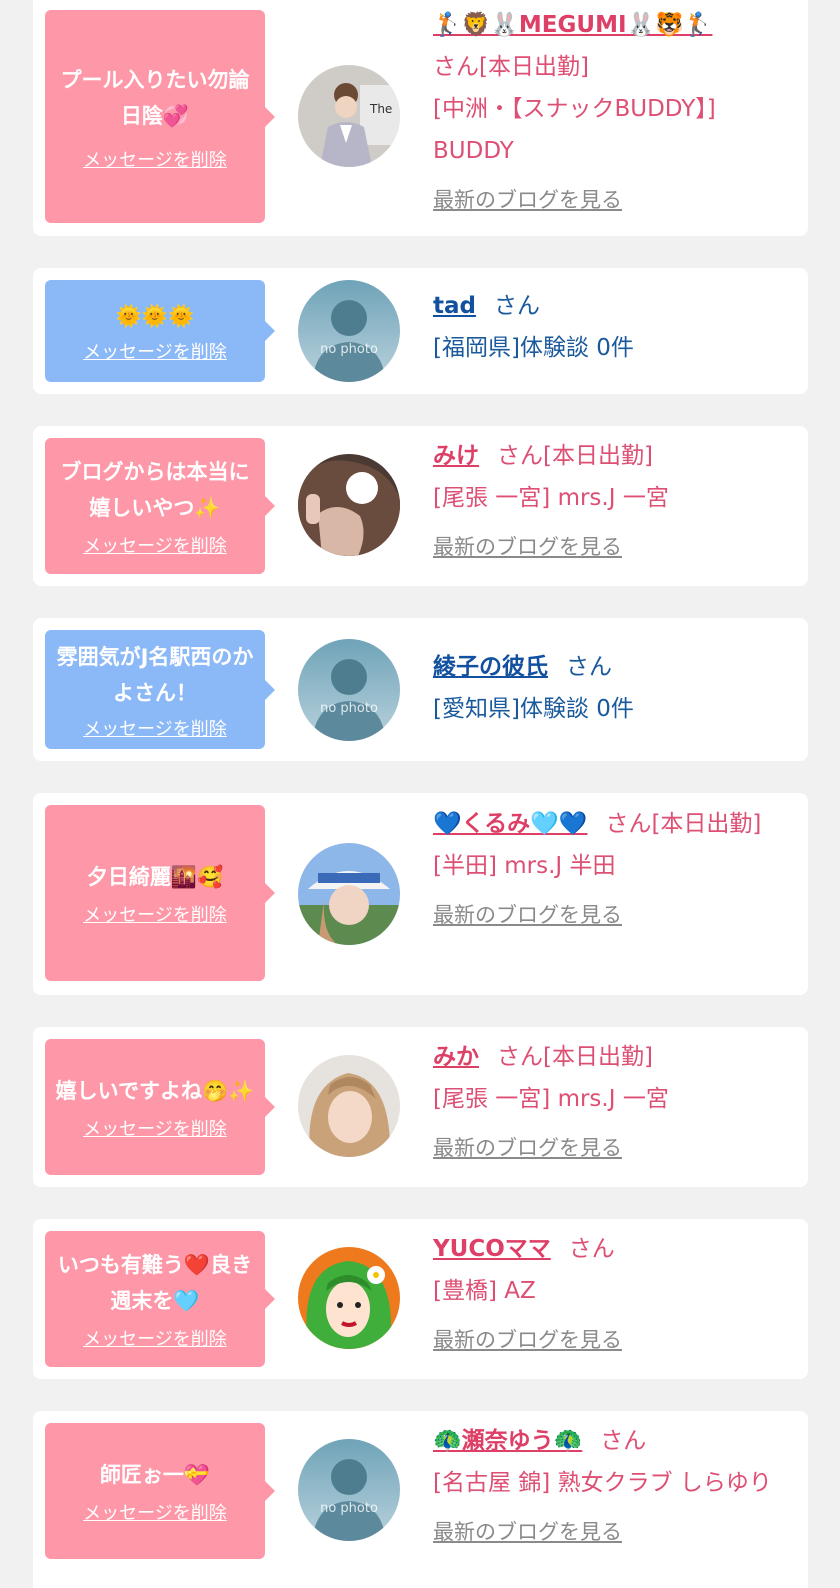  Describe the element at coordinates (155, 97) in the screenshot. I see `message-text: プール入りたい勿論日陰💞` at that location.